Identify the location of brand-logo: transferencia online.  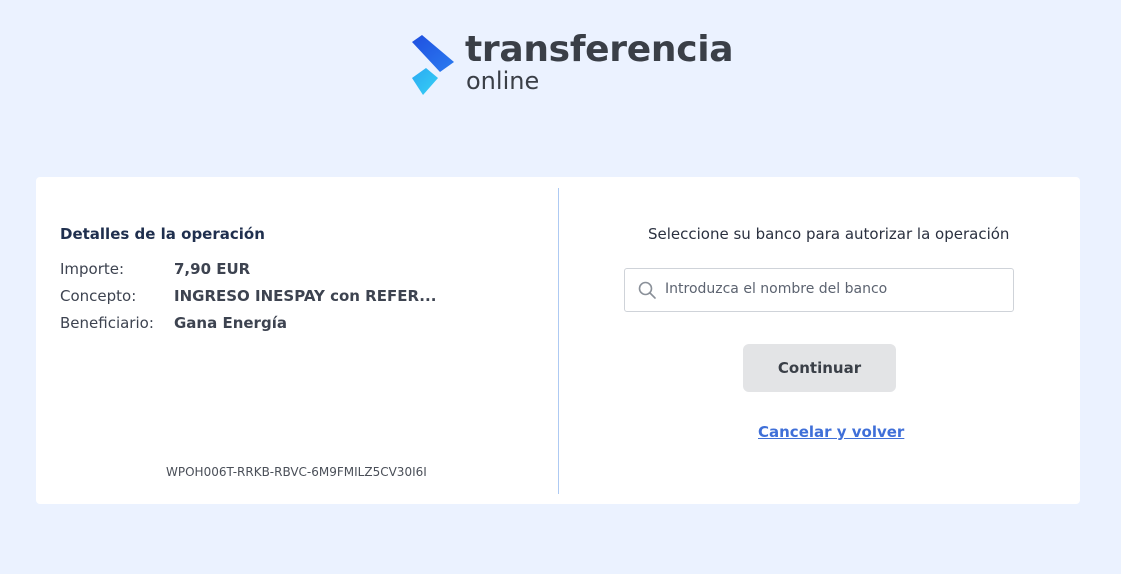
(572, 63).